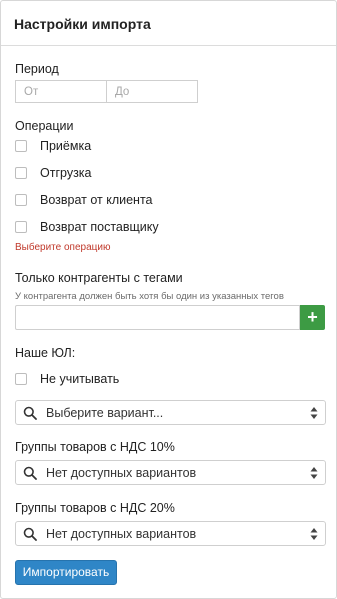 Image resolution: width=337 pixels, height=599 pixels. I want to click on period-to-input: До, so click(152, 91).